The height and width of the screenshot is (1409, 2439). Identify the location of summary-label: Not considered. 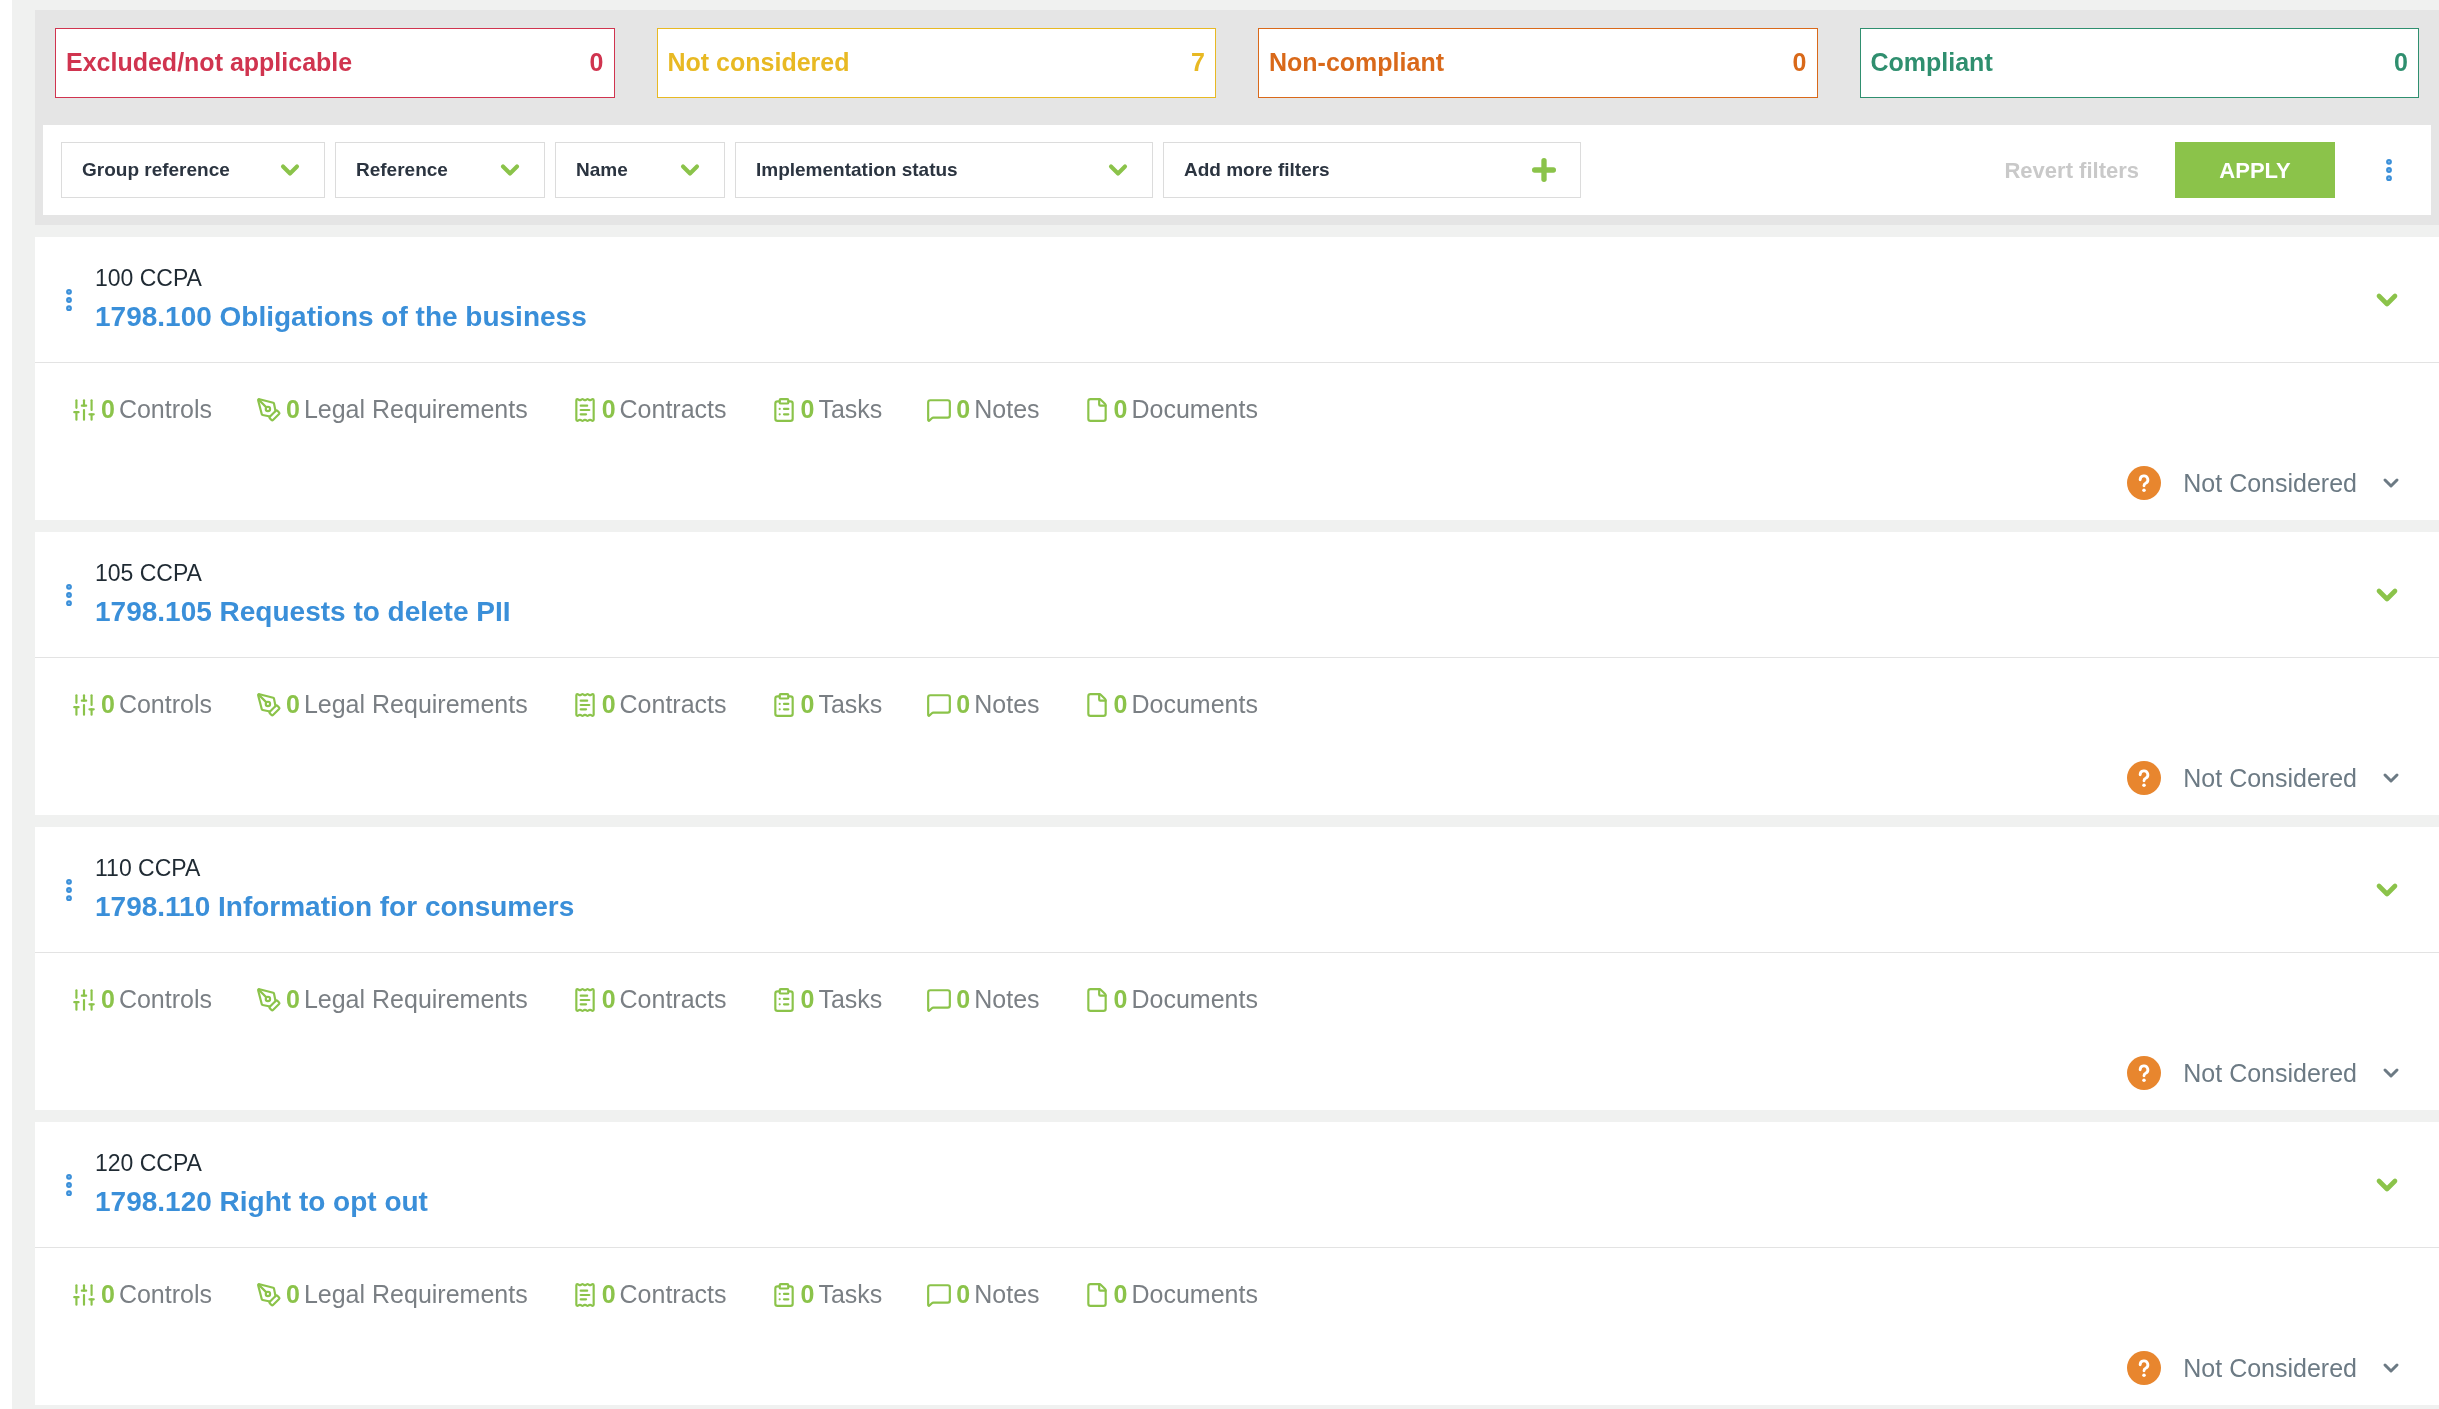
(758, 63).